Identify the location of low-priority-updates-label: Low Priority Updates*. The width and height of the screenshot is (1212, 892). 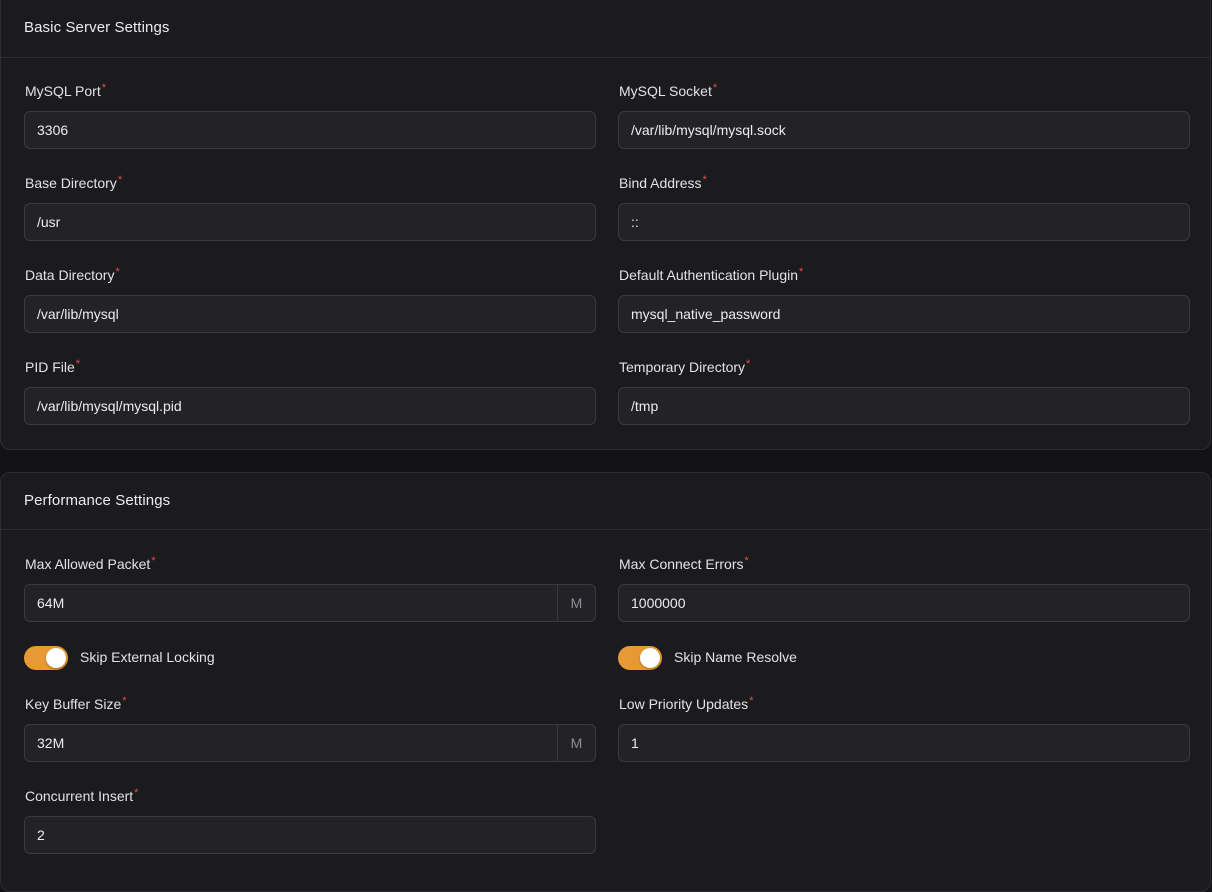
(686, 703).